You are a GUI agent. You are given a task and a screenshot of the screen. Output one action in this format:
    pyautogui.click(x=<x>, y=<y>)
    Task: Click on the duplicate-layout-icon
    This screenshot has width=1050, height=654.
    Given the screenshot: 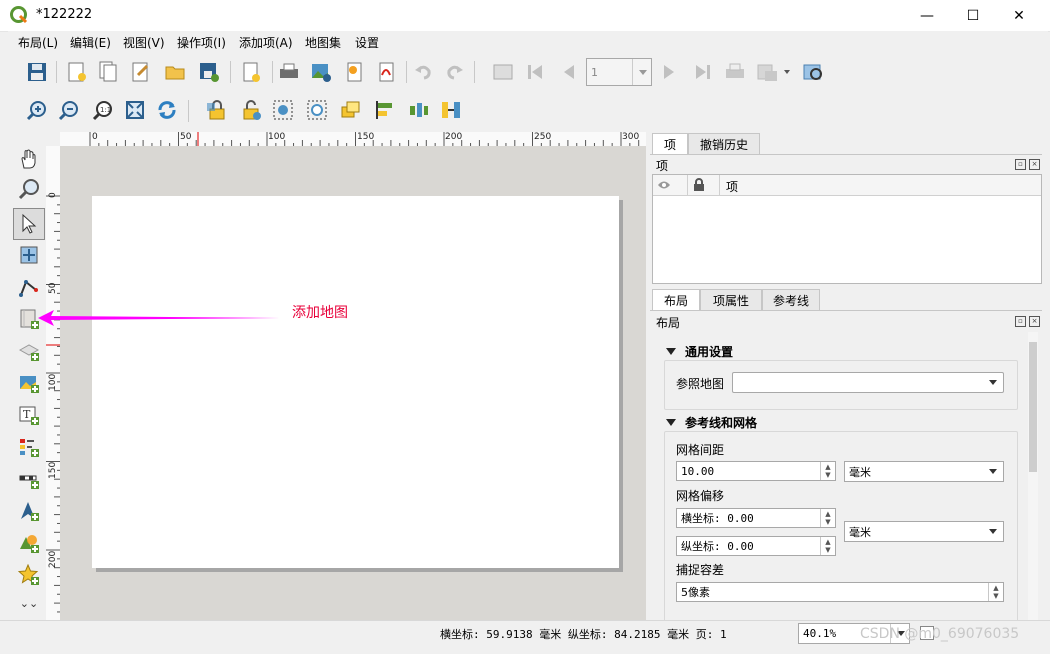 What is the action you would take?
    pyautogui.click(x=109, y=72)
    